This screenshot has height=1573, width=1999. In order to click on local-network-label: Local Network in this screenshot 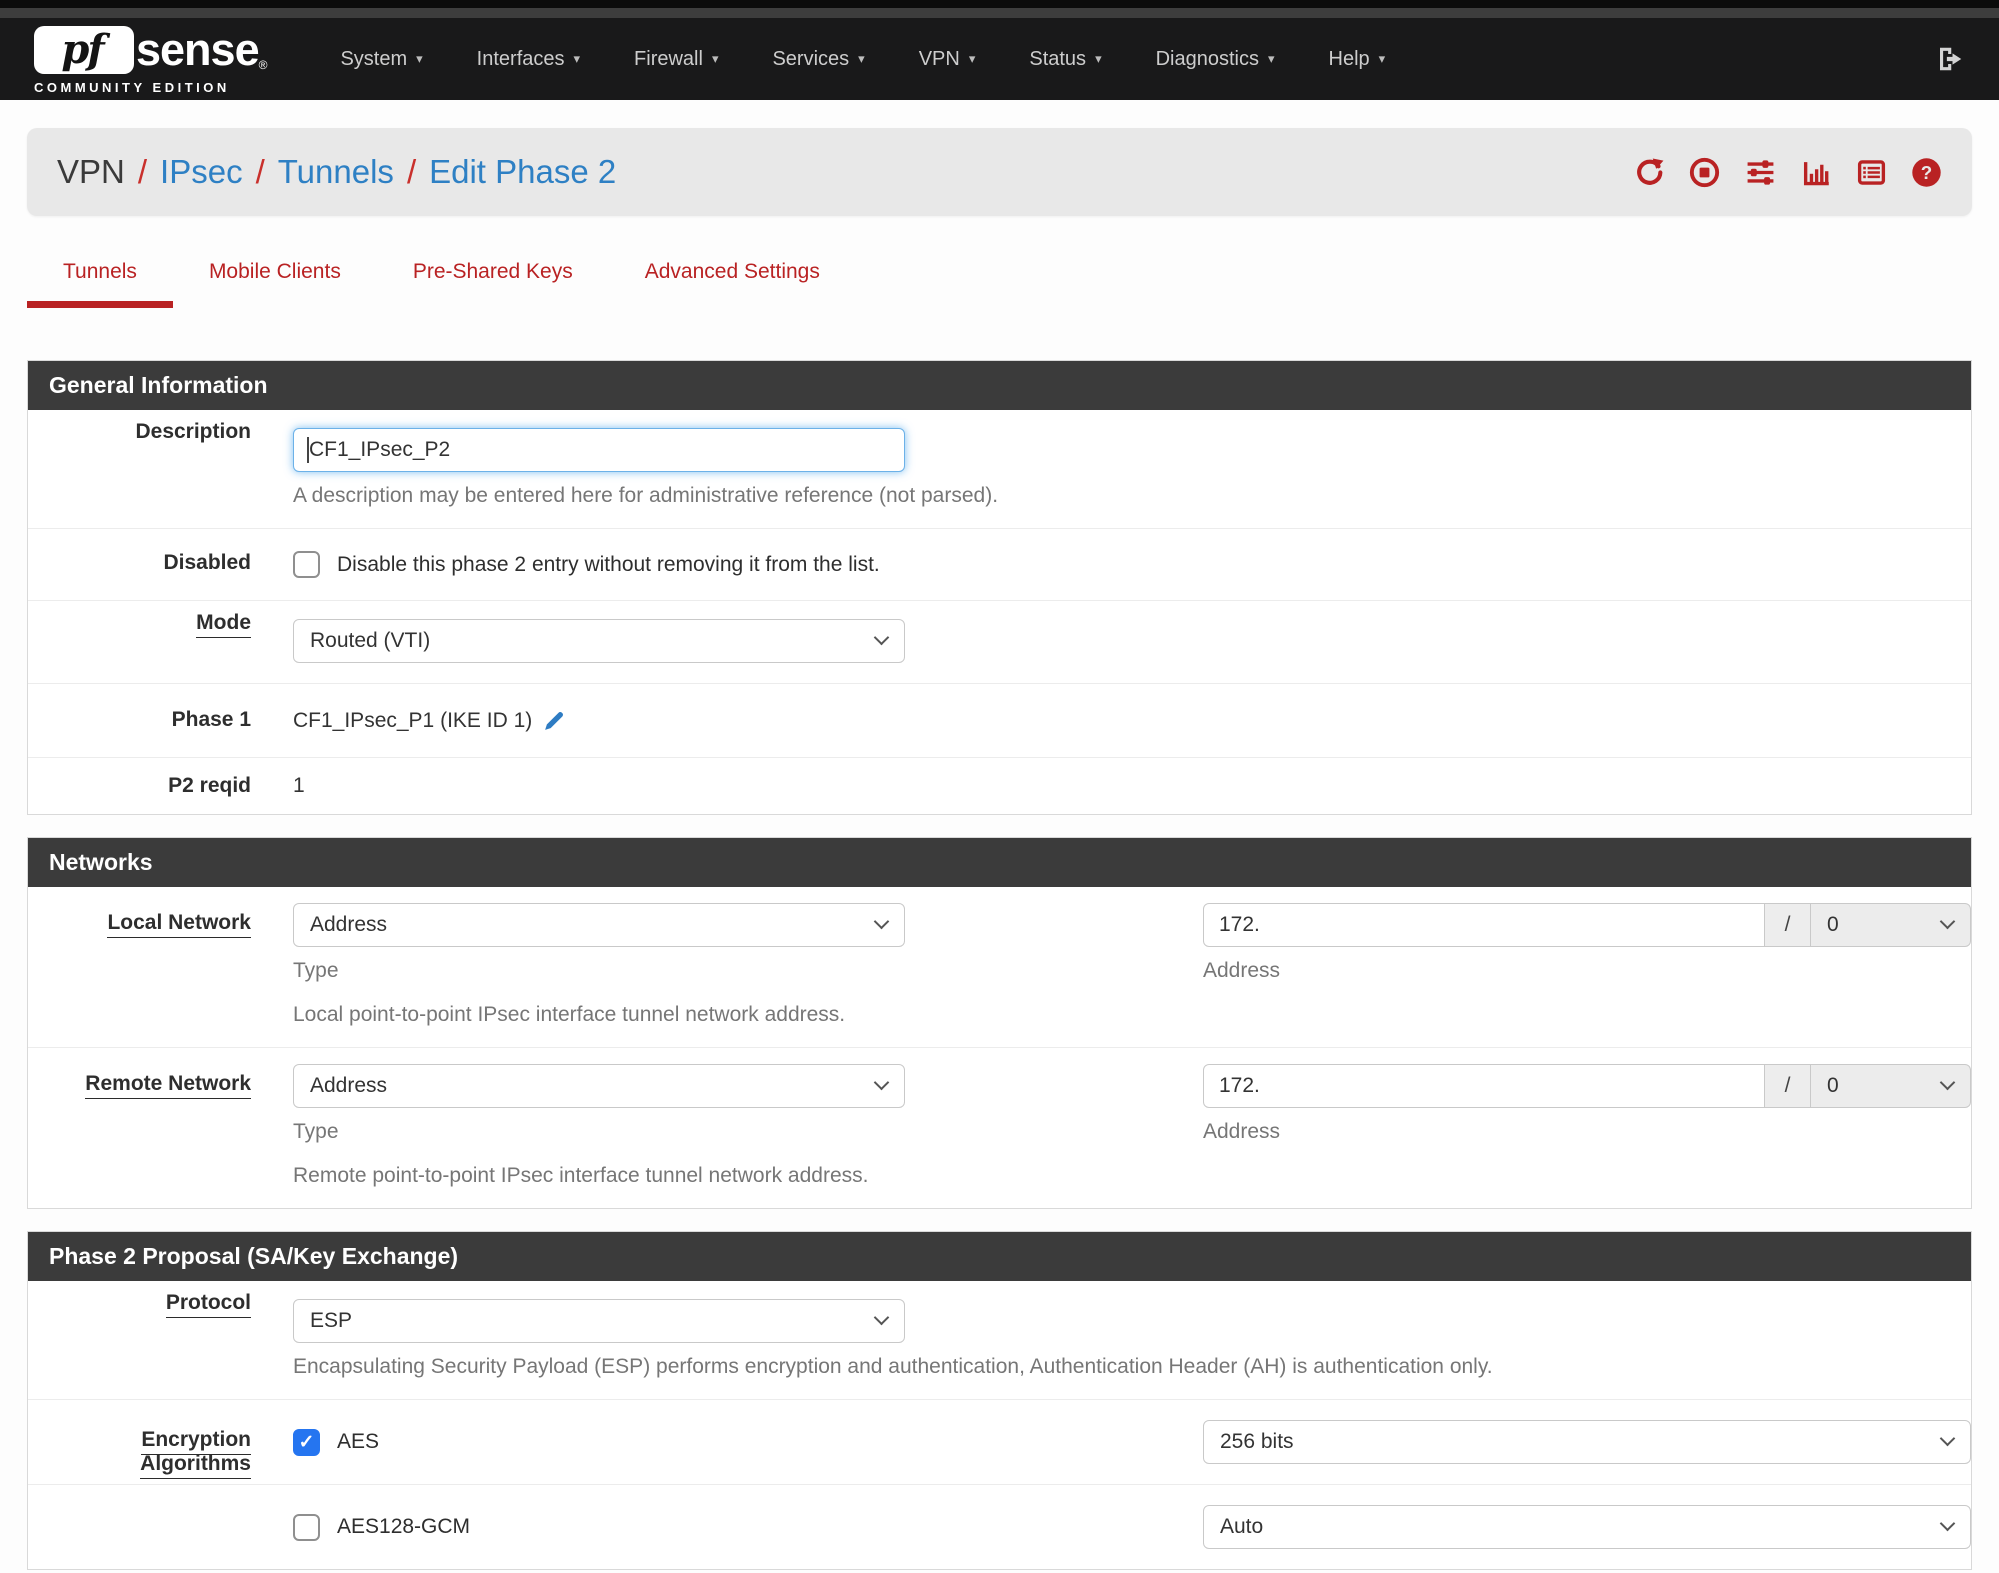, I will do `click(179, 924)`.